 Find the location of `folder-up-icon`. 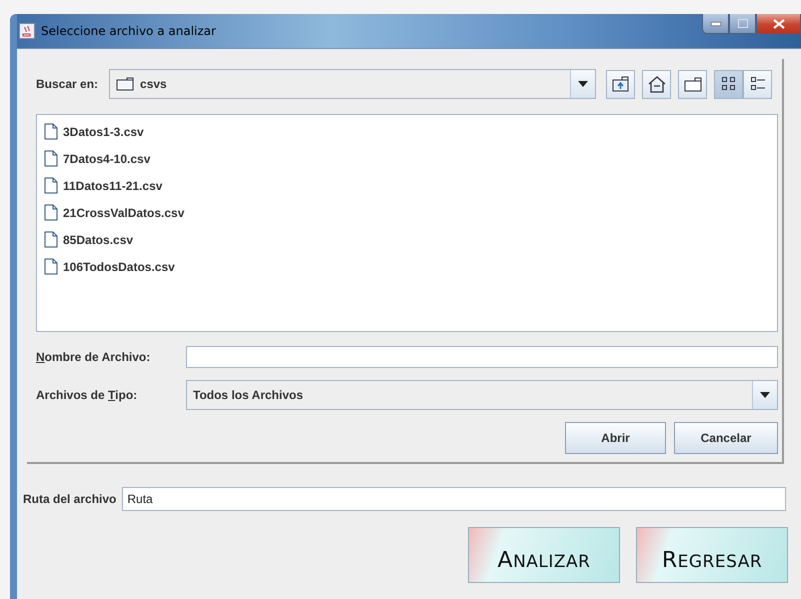

folder-up-icon is located at coordinates (621, 84).